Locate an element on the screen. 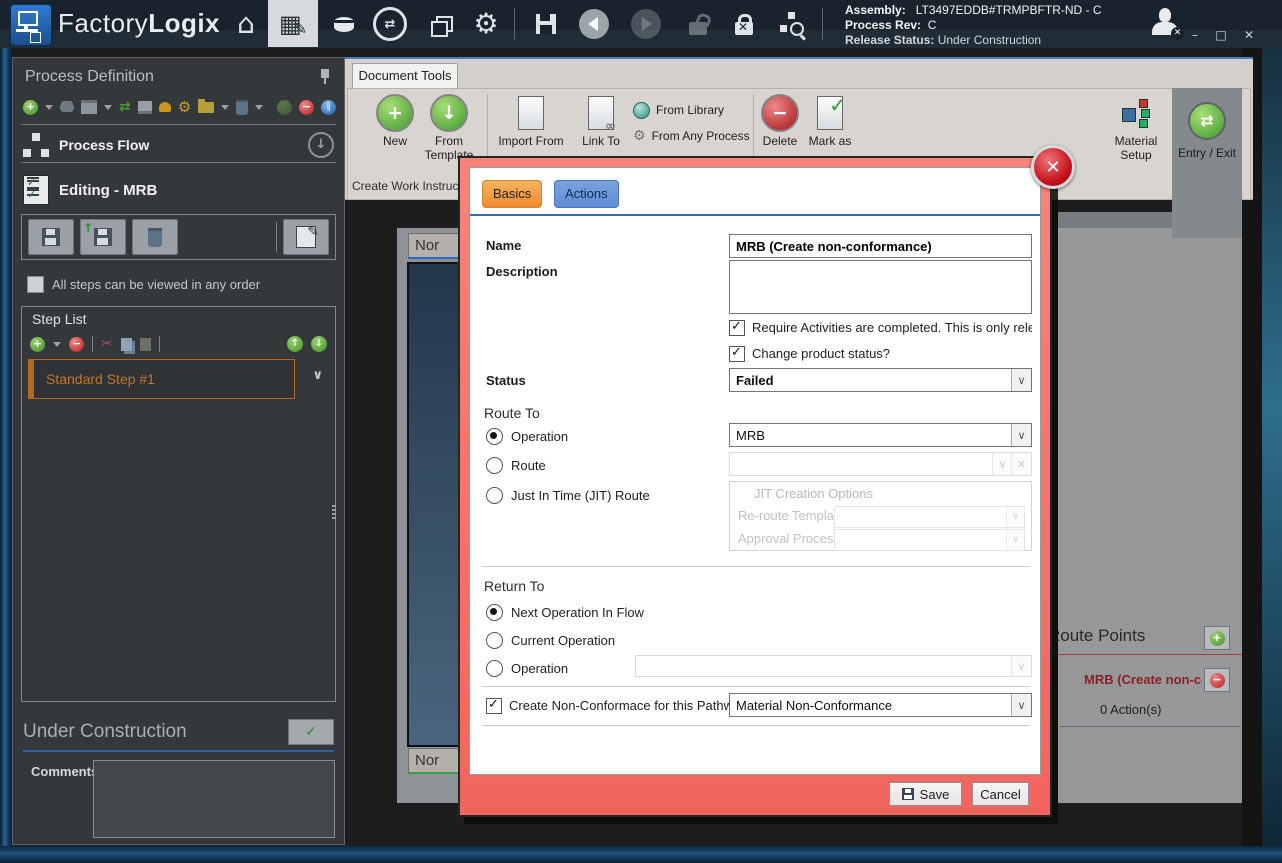 The width and height of the screenshot is (1282, 863). save-button: Save is located at coordinates (925, 794).